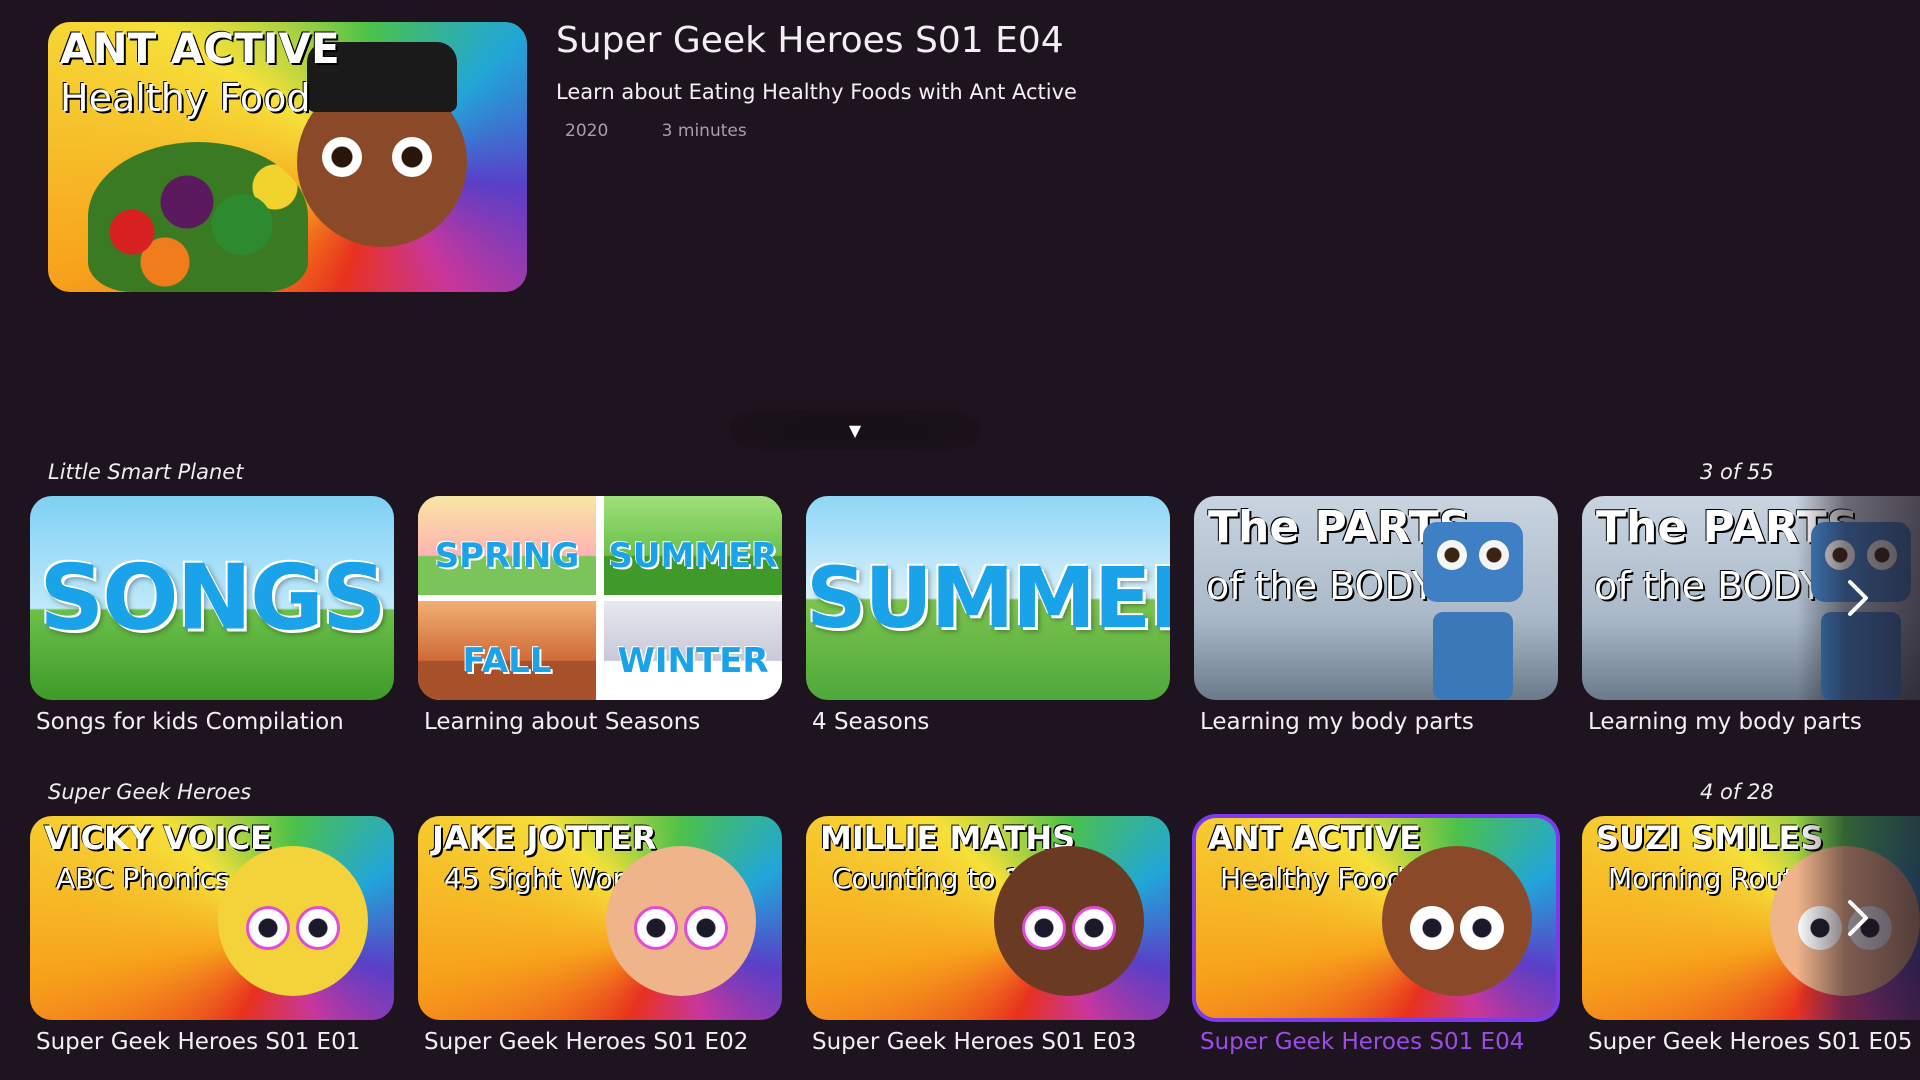 This screenshot has width=1920, height=1080. I want to click on season-quadrant-winter: WINTER, so click(693, 650).